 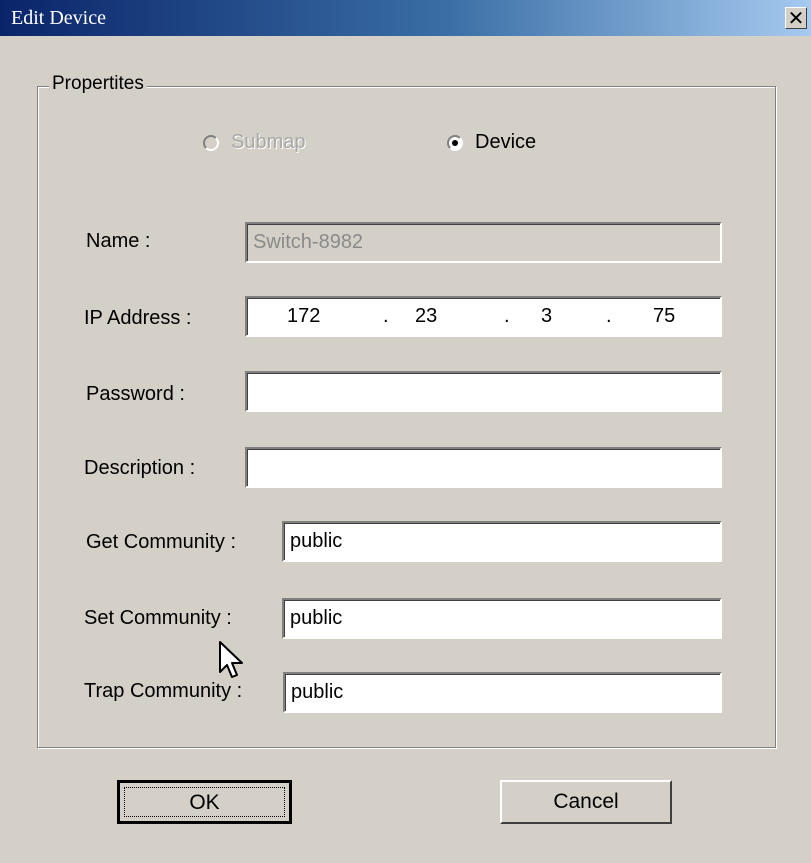 I want to click on group-label: Propertites, so click(x=98, y=84).